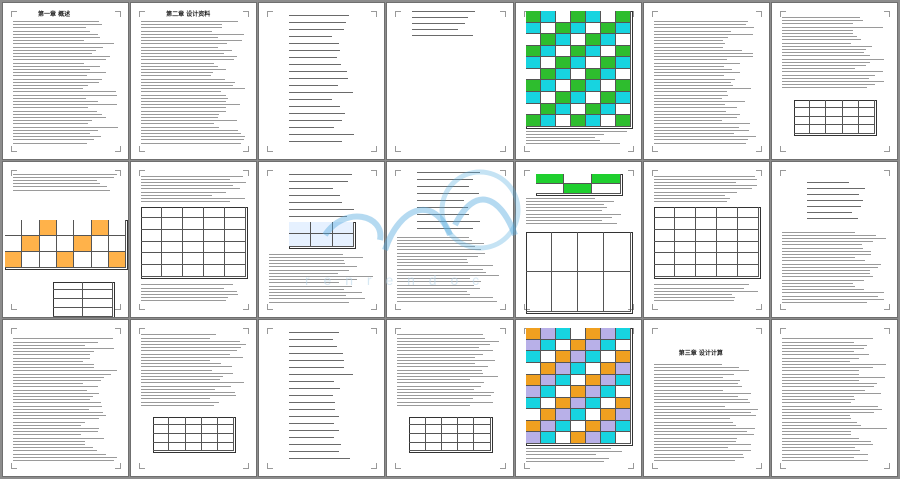 The image size is (900, 479). I want to click on page-thumbnail-p14, so click(834, 239).